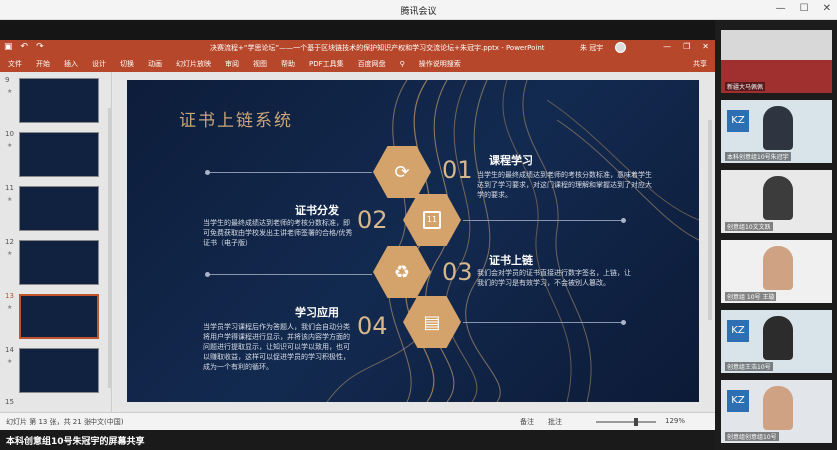  I want to click on tab-help: 帮助, so click(288, 64).